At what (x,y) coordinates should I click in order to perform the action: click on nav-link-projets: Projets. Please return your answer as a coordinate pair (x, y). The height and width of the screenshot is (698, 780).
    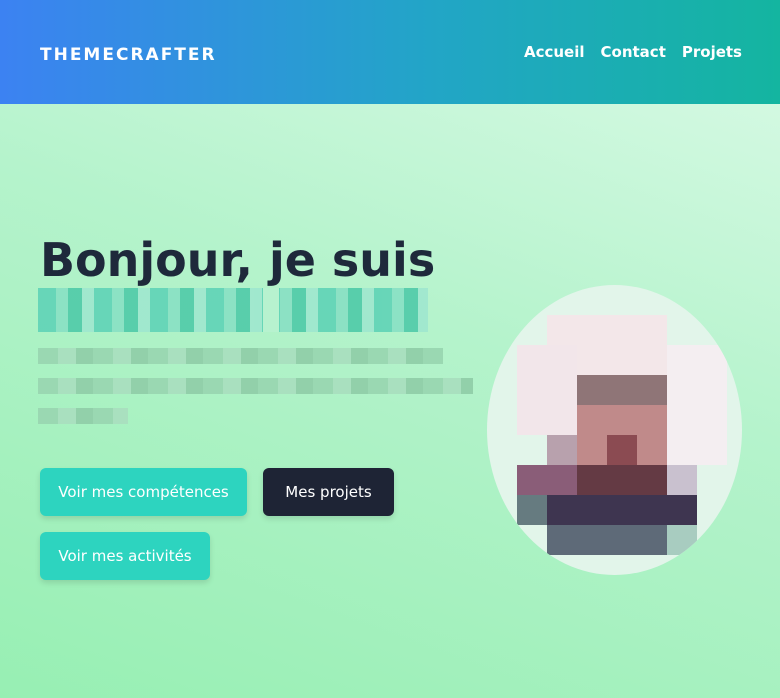
    Looking at the image, I should click on (712, 52).